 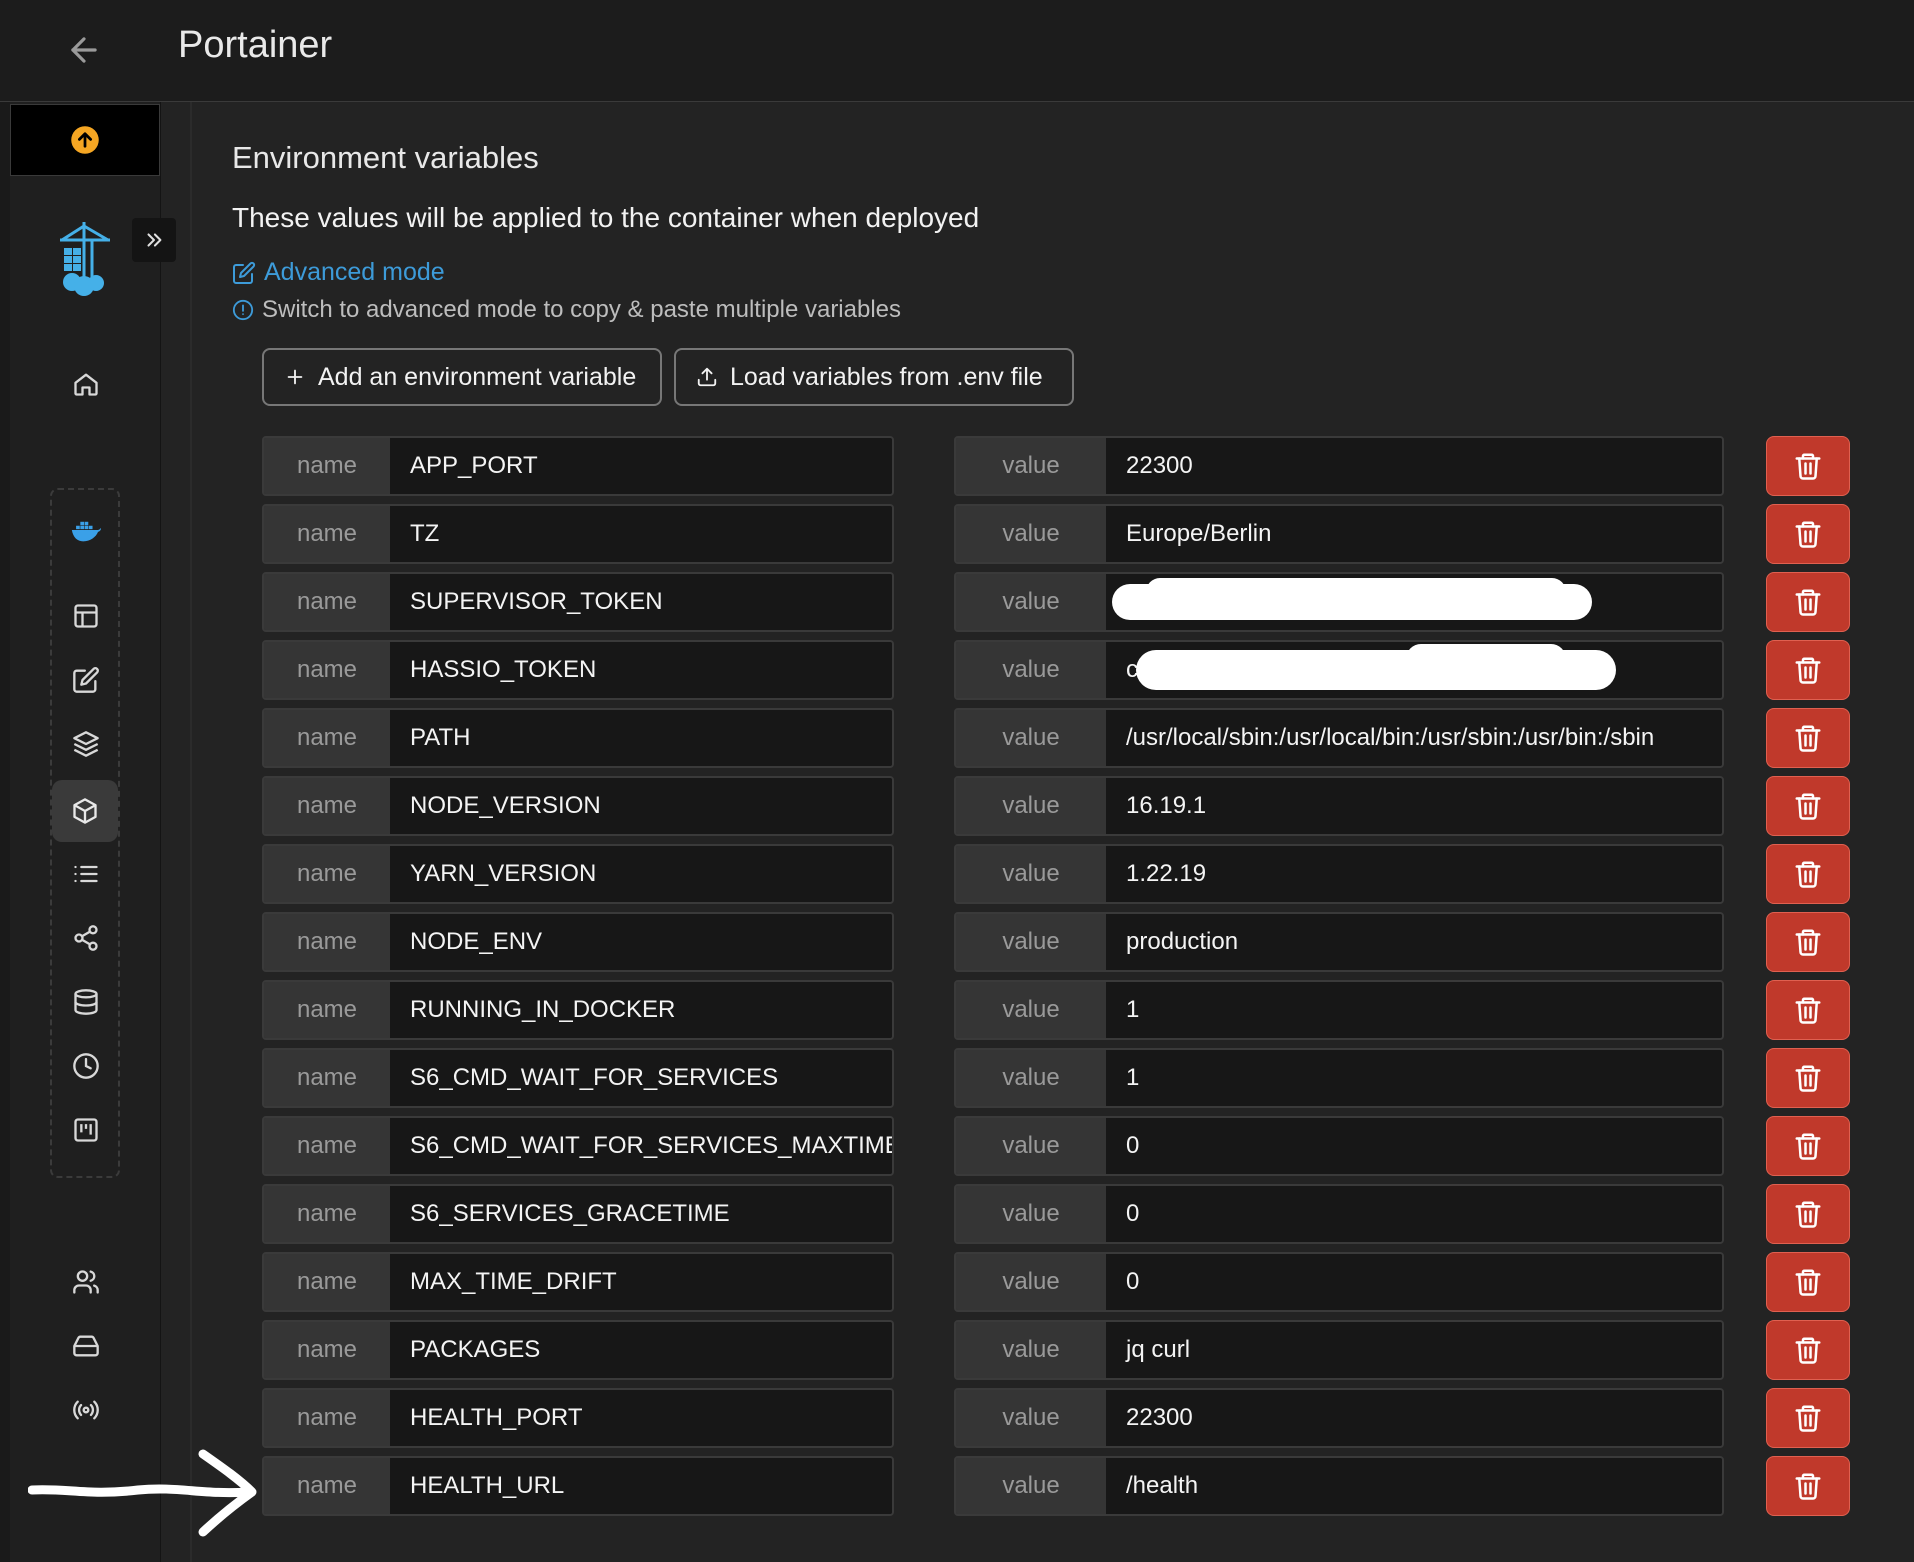 What do you see at coordinates (641, 1350) in the screenshot?
I see `env-name-input: PACKAGES` at bounding box center [641, 1350].